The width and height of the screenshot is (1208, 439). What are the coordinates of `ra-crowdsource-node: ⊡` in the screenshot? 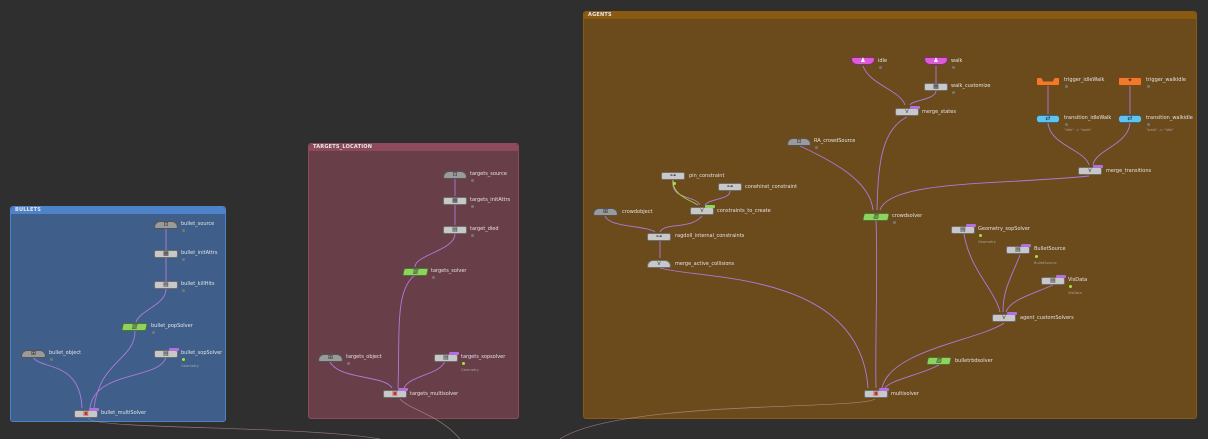 It's located at (799, 142).